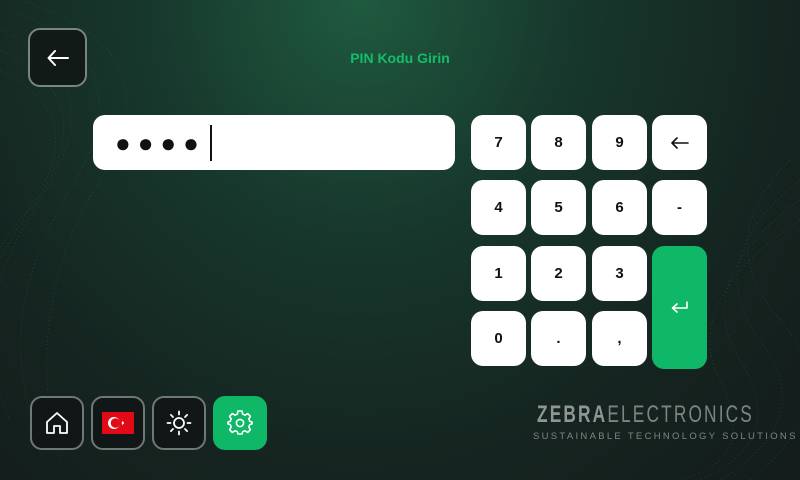  I want to click on home-button, so click(57, 423).